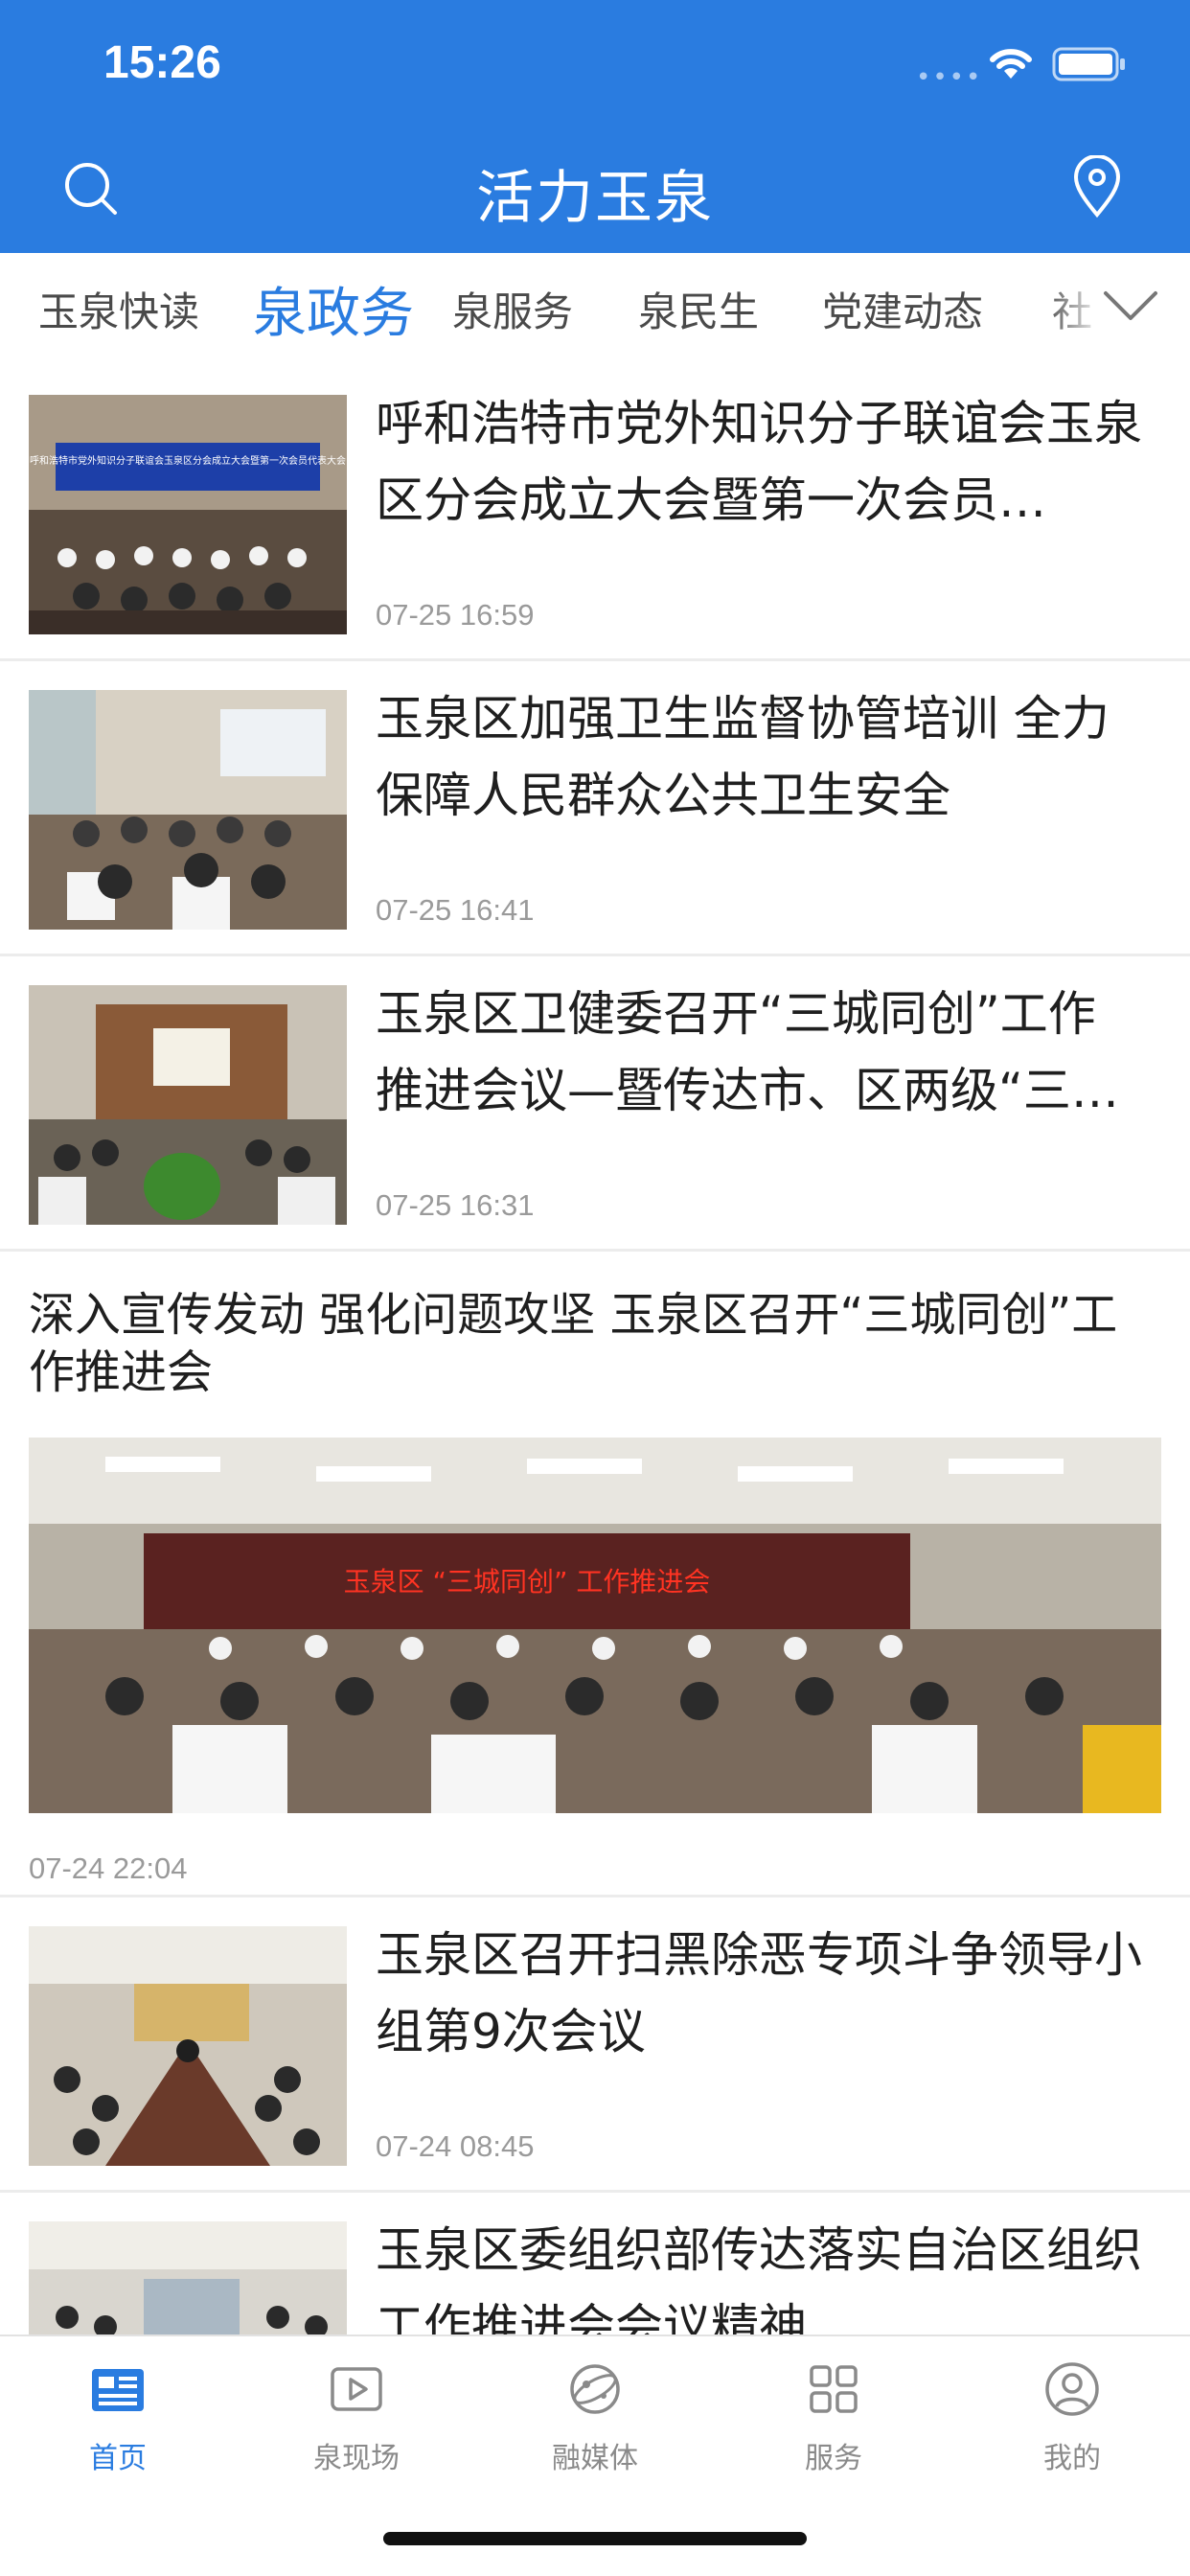 The height and width of the screenshot is (2576, 1190). Describe the element at coordinates (1097, 186) in the screenshot. I see `location-pin-icon` at that location.